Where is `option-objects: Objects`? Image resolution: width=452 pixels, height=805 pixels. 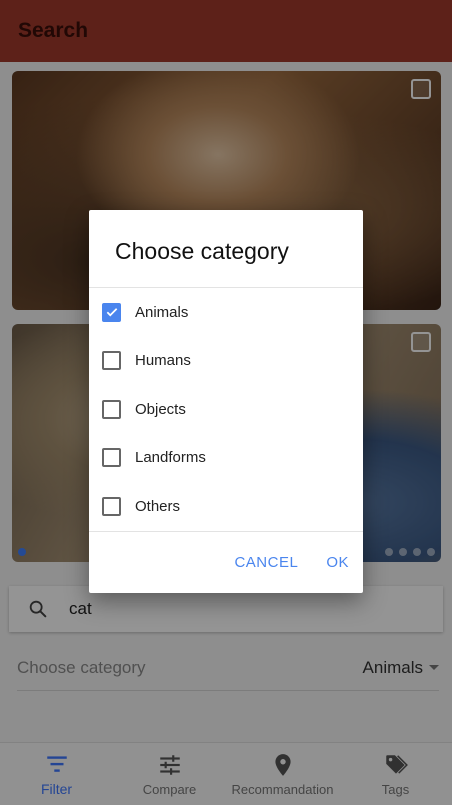
option-objects: Objects is located at coordinates (226, 409).